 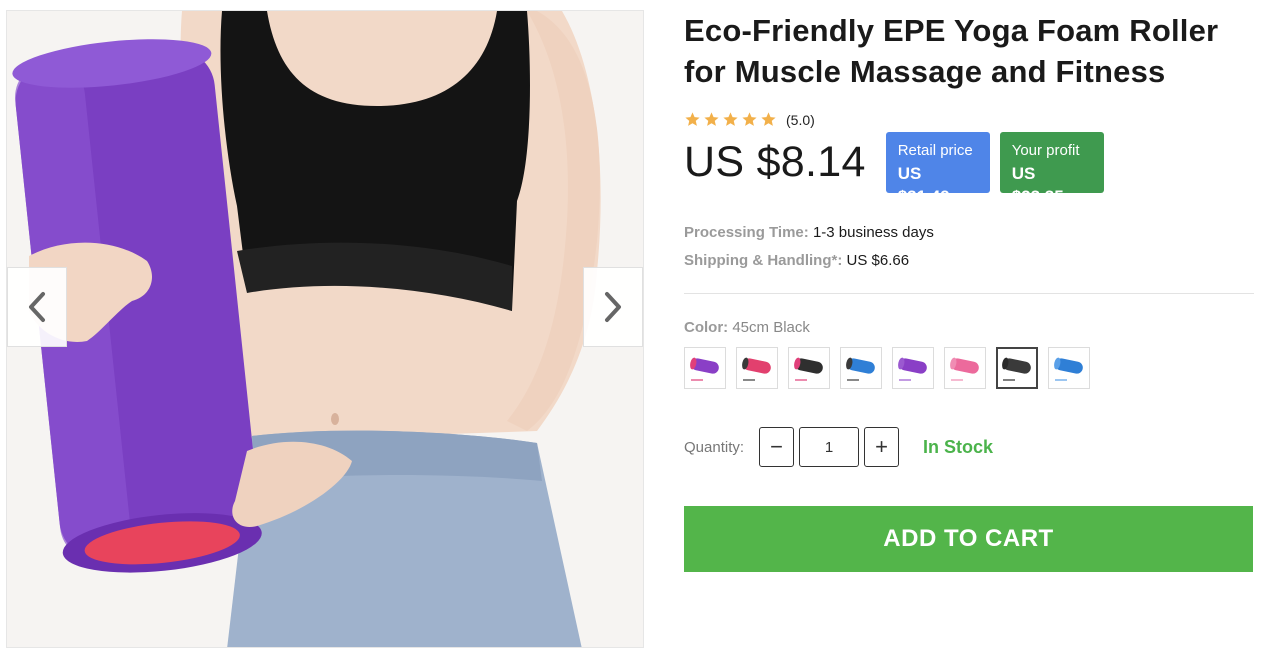 I want to click on shipping-value: US $6.66, so click(x=878, y=260).